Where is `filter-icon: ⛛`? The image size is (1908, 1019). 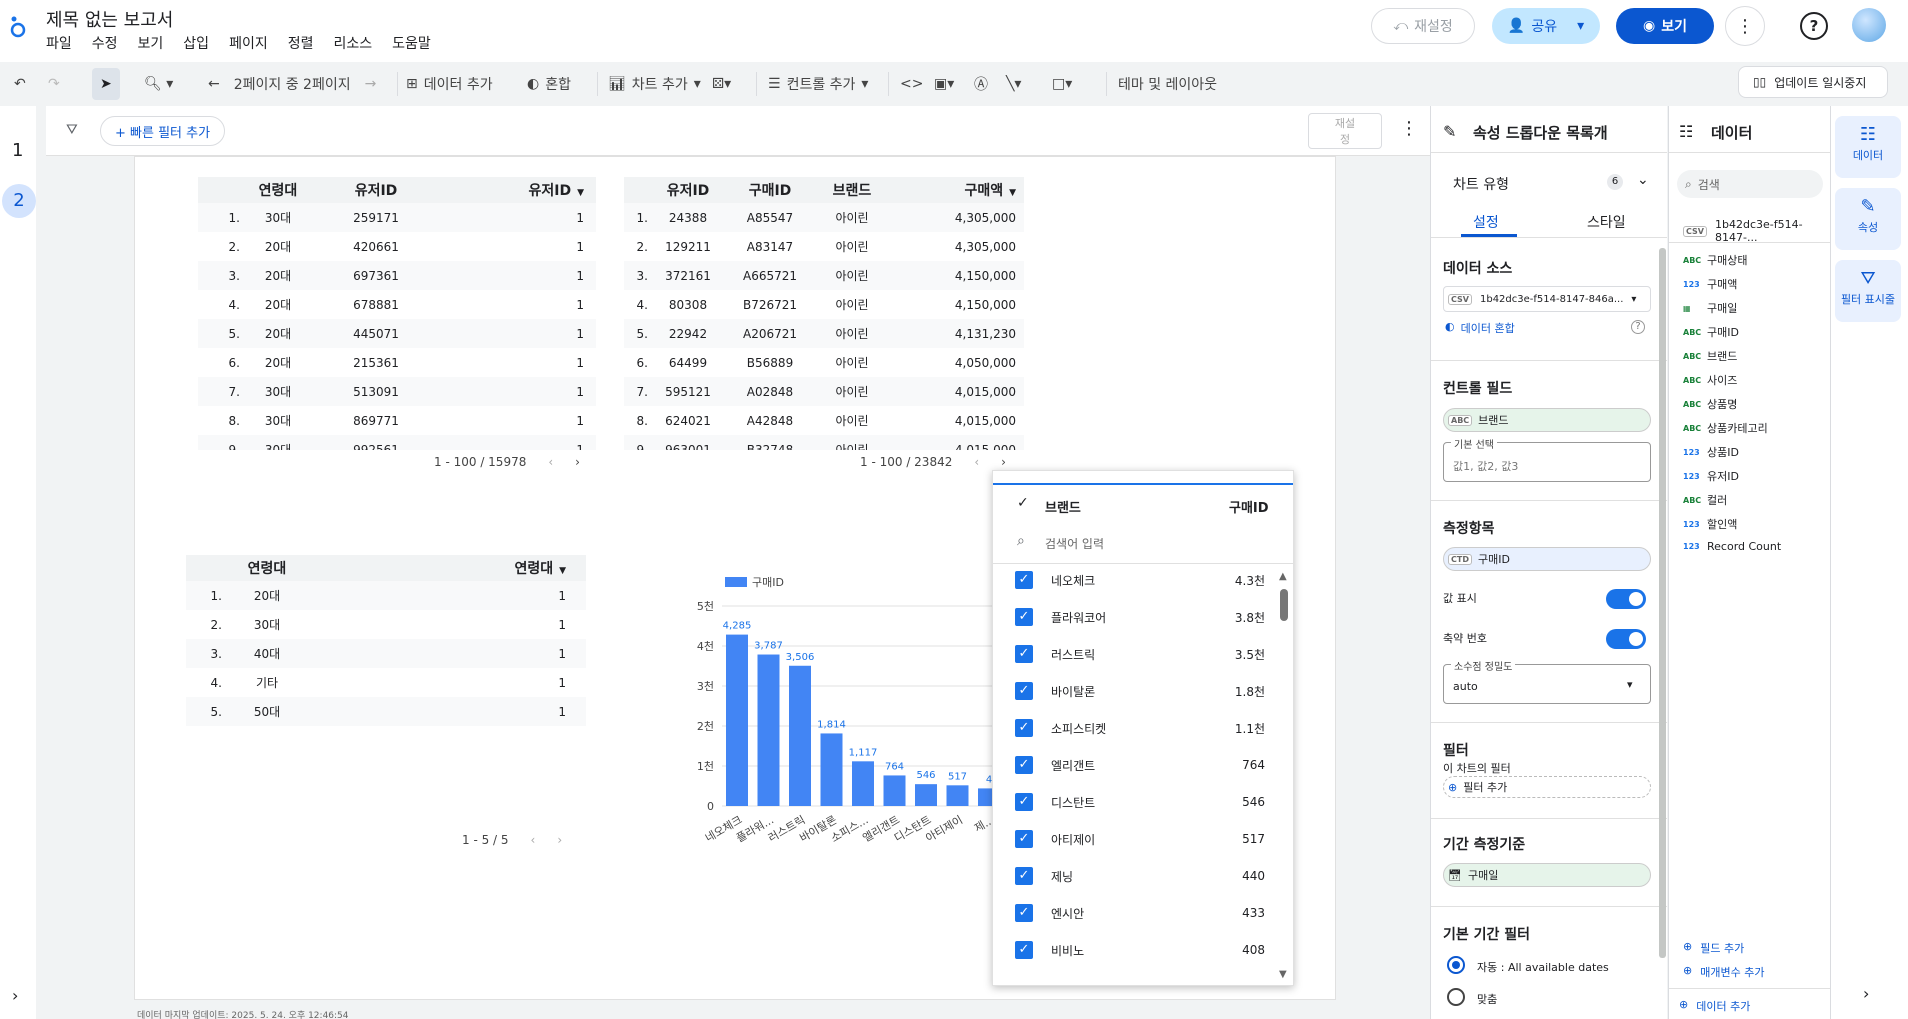 filter-icon: ⛛ is located at coordinates (72, 130).